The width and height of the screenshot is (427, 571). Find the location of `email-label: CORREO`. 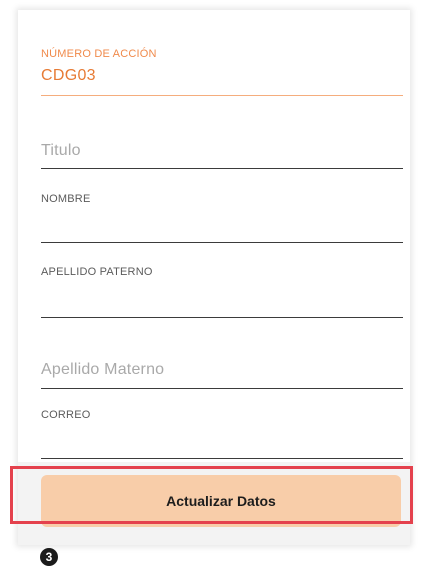

email-label: CORREO is located at coordinates (66, 415).